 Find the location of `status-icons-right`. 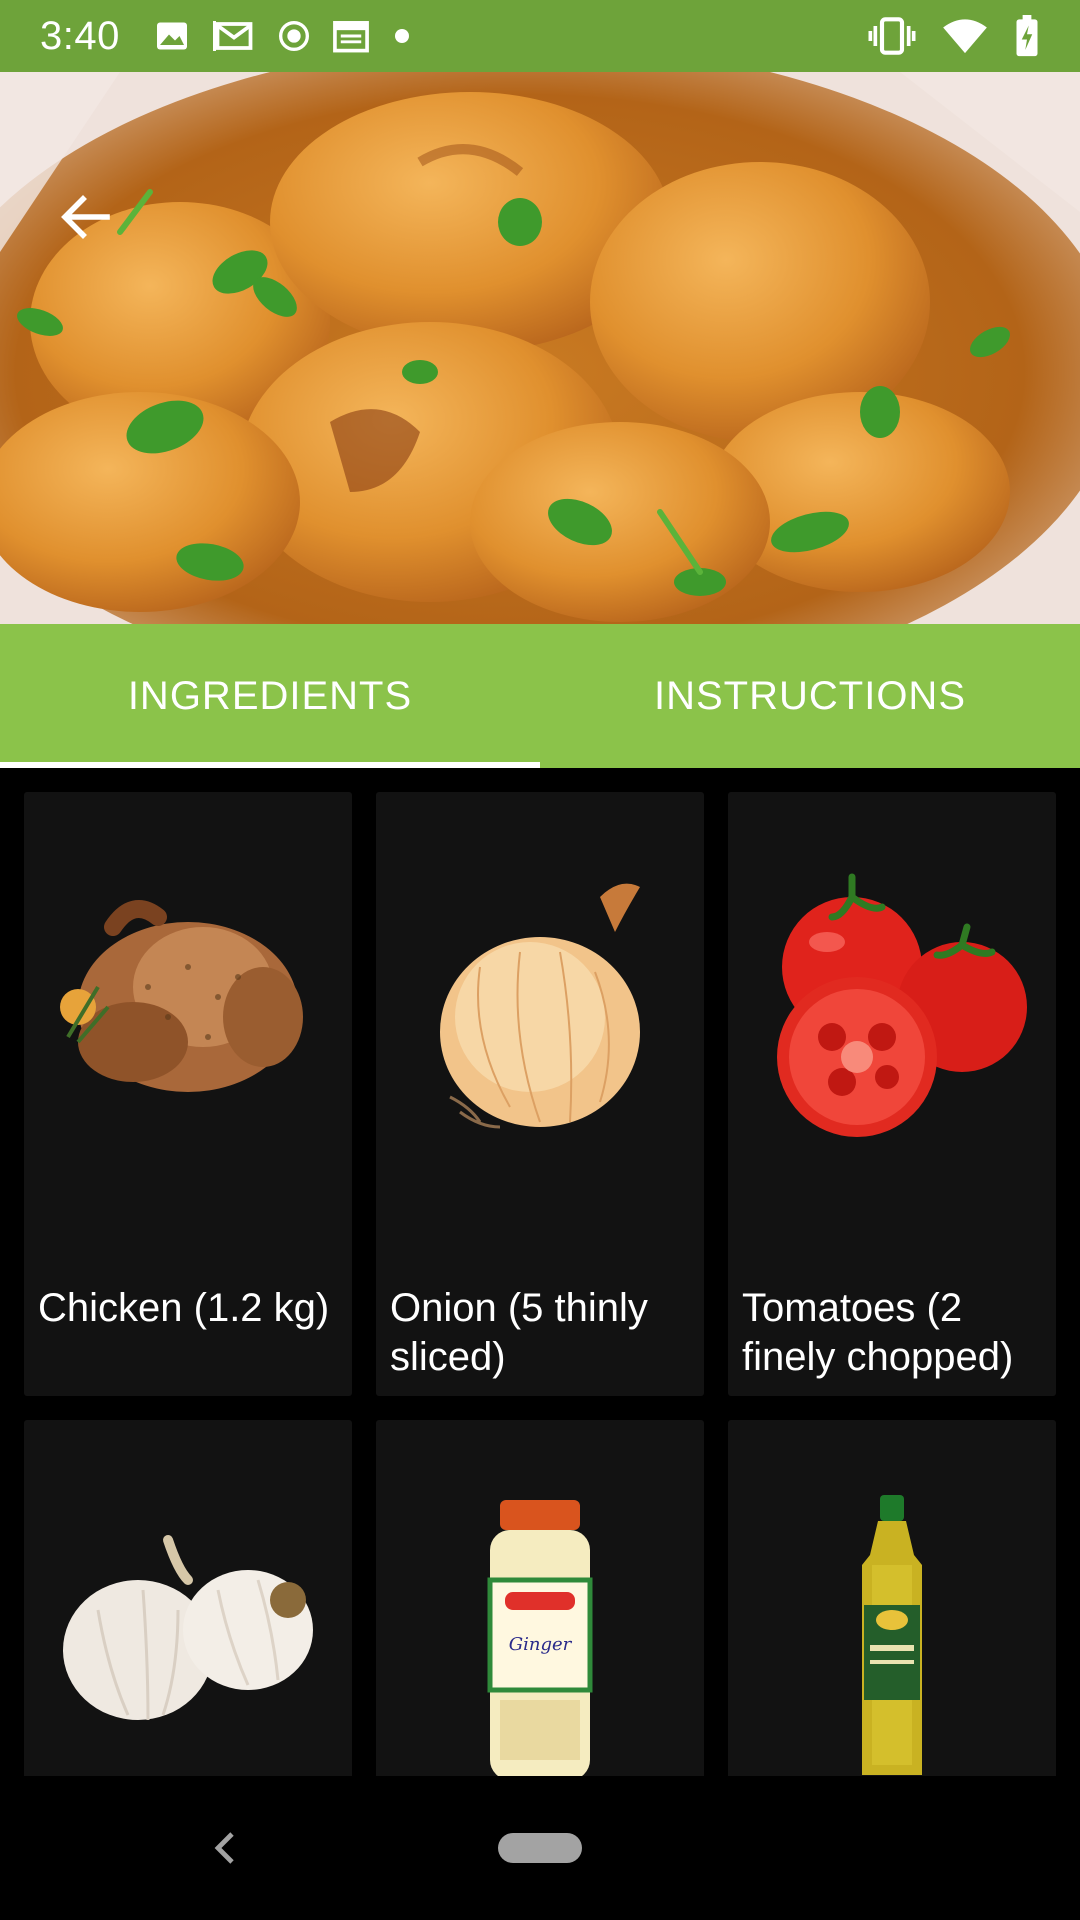

status-icons-right is located at coordinates (954, 36).